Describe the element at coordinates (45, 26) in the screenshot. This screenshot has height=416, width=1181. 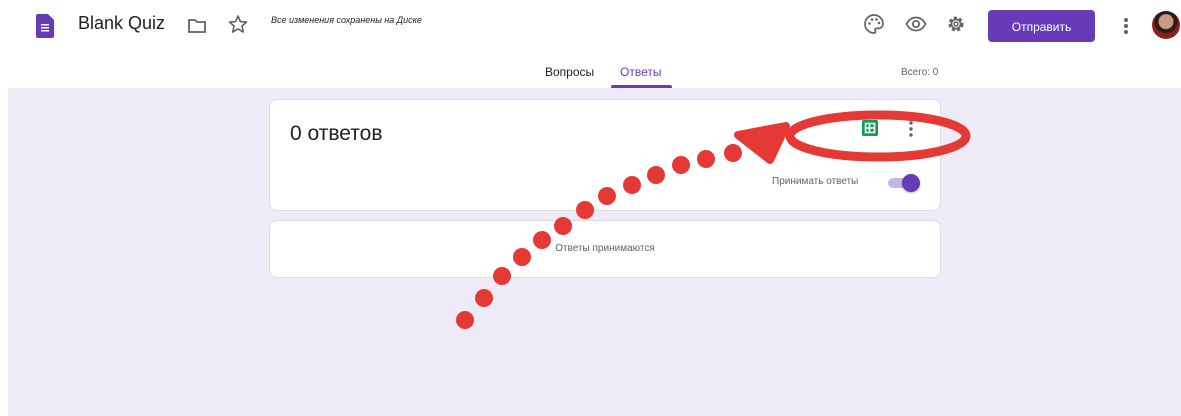
I see `forms-icon` at that location.